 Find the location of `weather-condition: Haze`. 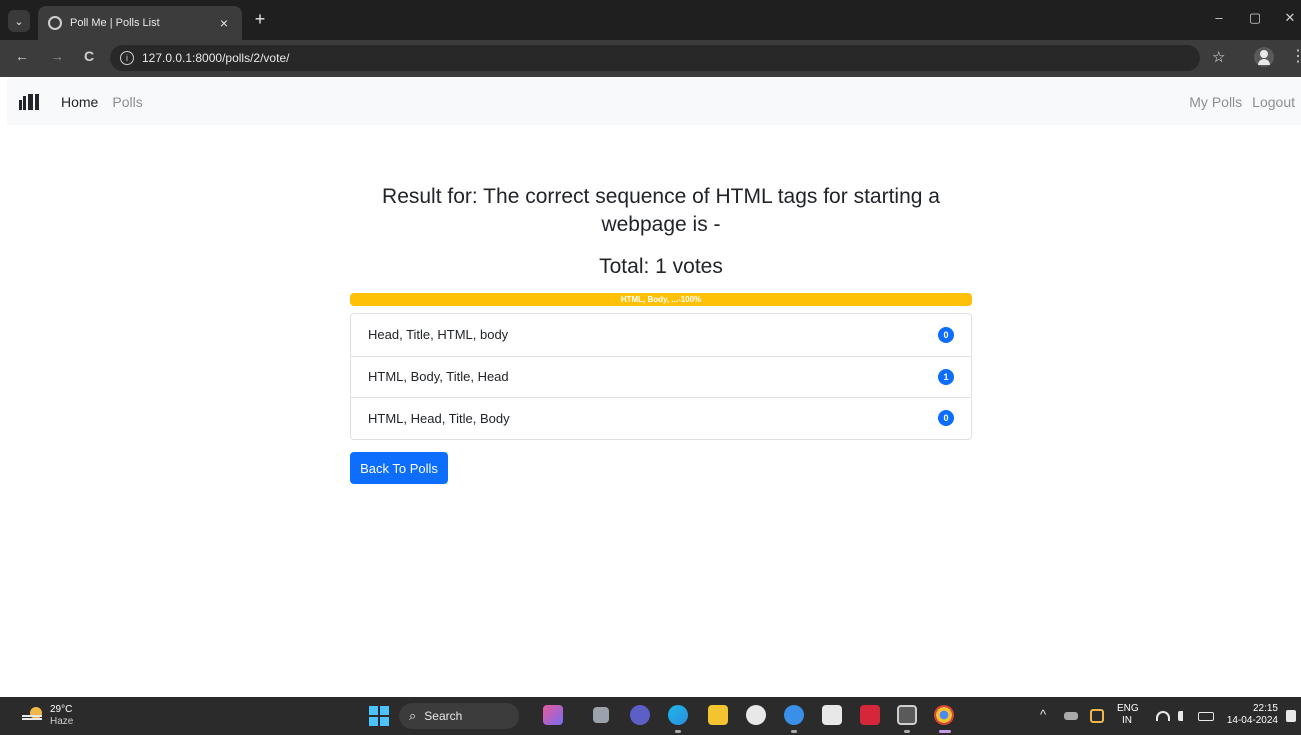

weather-condition: Haze is located at coordinates (62, 721).